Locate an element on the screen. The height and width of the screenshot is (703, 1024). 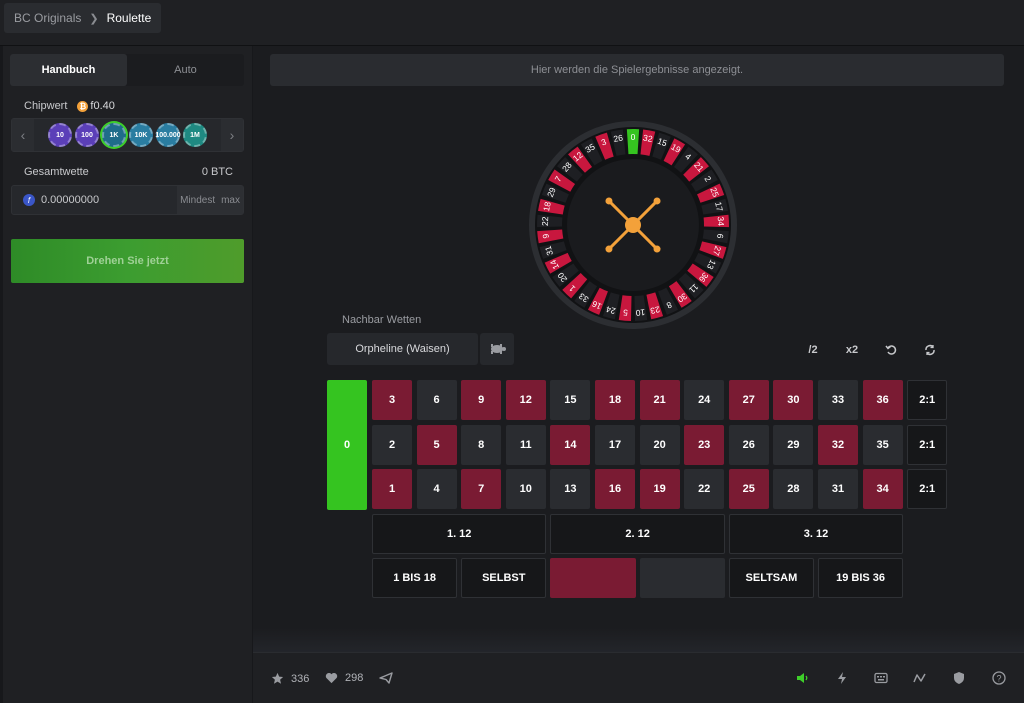
wheel-number-22: 22 is located at coordinates (545, 221).